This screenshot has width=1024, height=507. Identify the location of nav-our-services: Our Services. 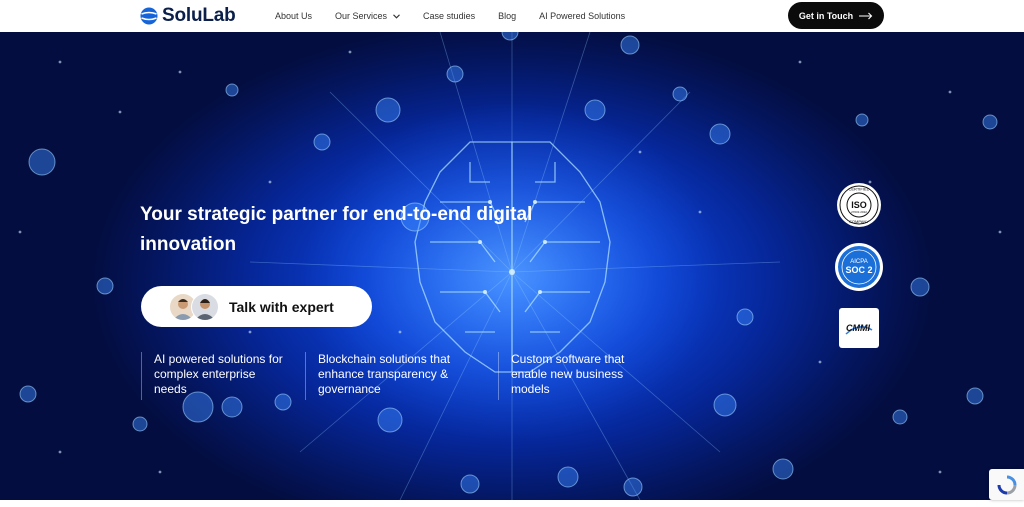
(367, 16).